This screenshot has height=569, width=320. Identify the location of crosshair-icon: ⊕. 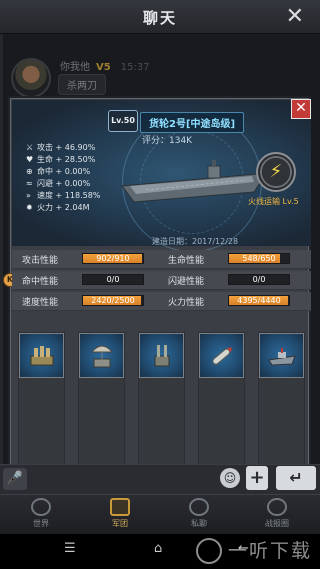
(29, 171).